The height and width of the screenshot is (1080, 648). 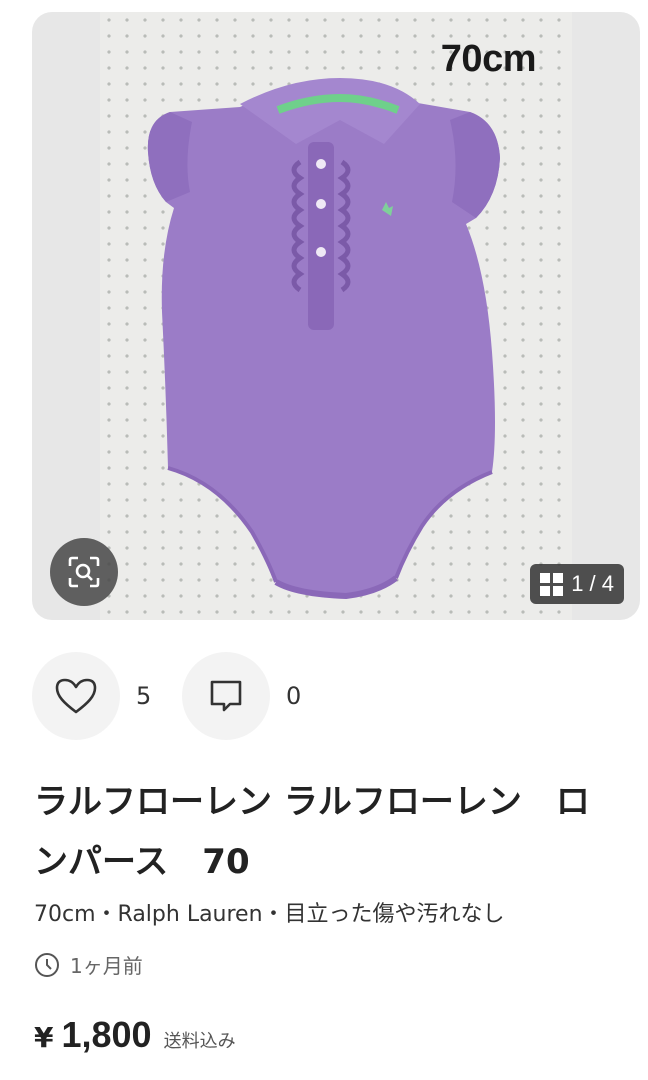 I want to click on likes-count: 5, so click(x=144, y=696).